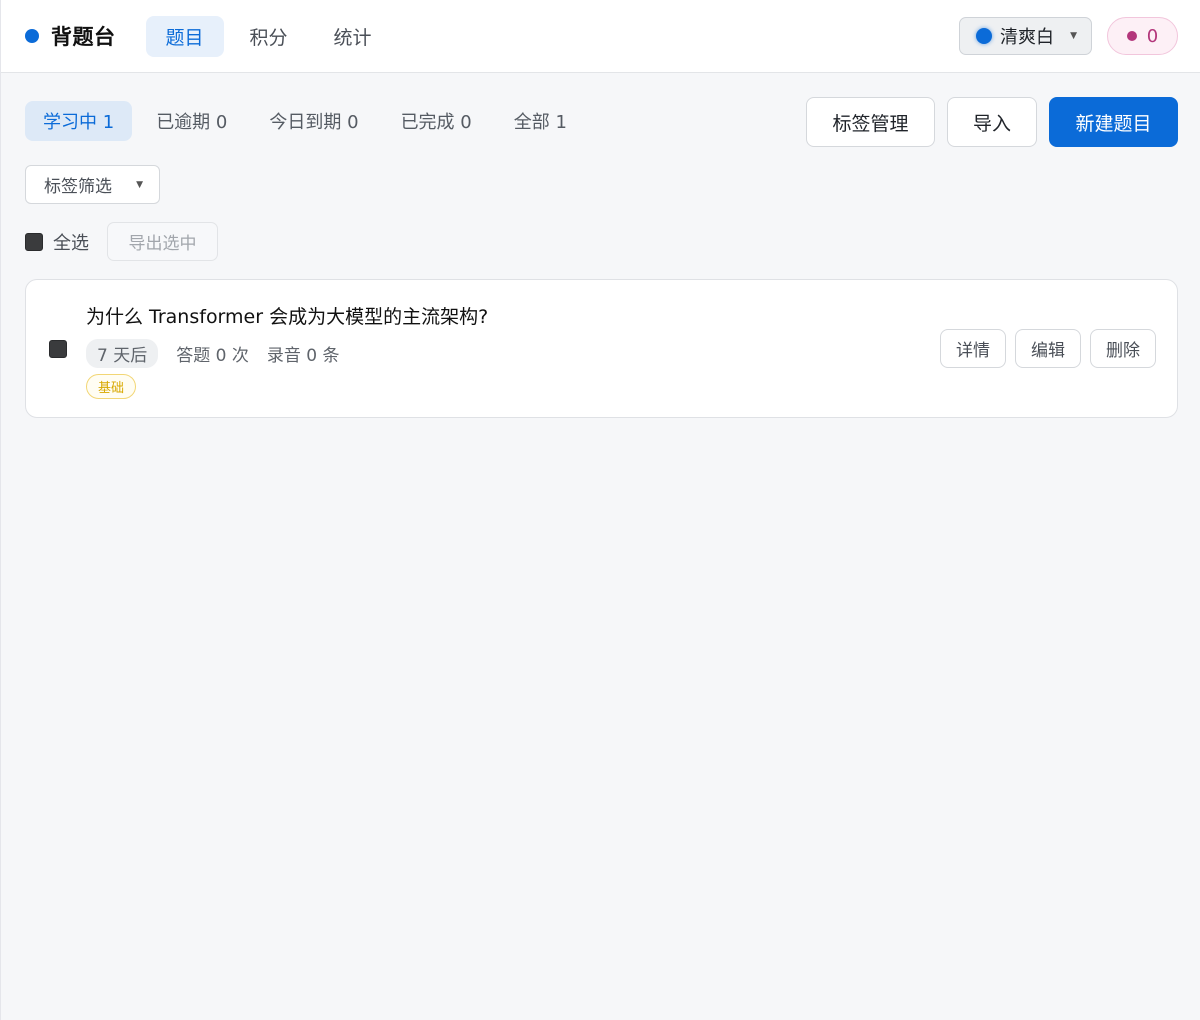 The image size is (1200, 1020). What do you see at coordinates (303, 356) in the screenshot?
I see `recording-count: 录音 0 条` at bounding box center [303, 356].